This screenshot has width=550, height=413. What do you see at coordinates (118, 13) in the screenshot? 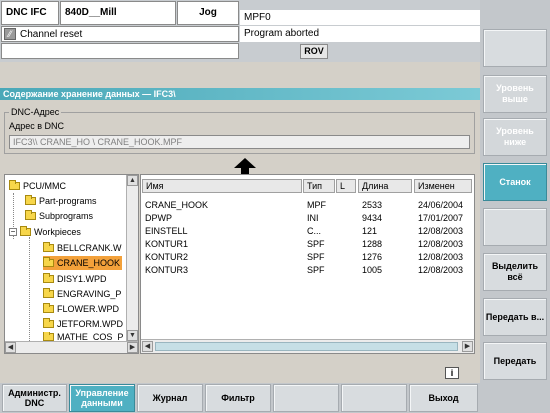
I see `machine-name: 840D__Mill` at bounding box center [118, 13].